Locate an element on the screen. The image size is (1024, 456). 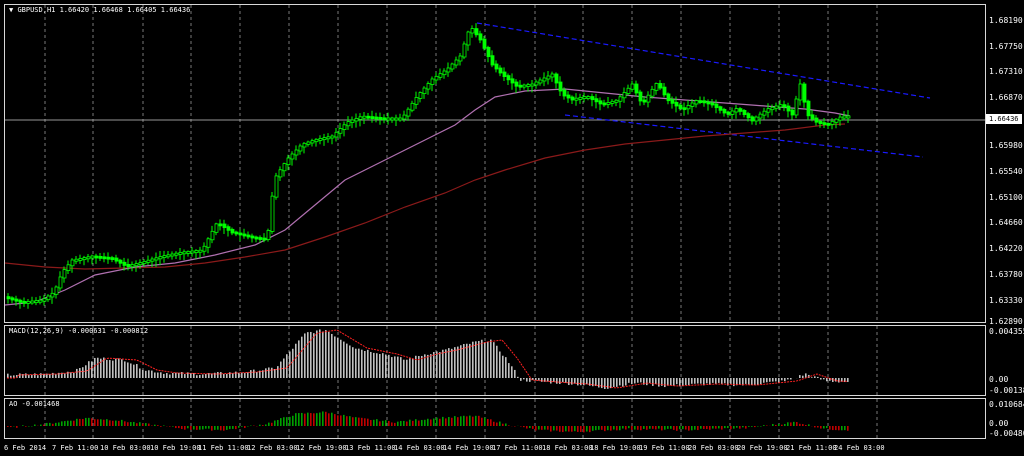
time-label: 18 Feb 03:00 is located at coordinates (567, 448).